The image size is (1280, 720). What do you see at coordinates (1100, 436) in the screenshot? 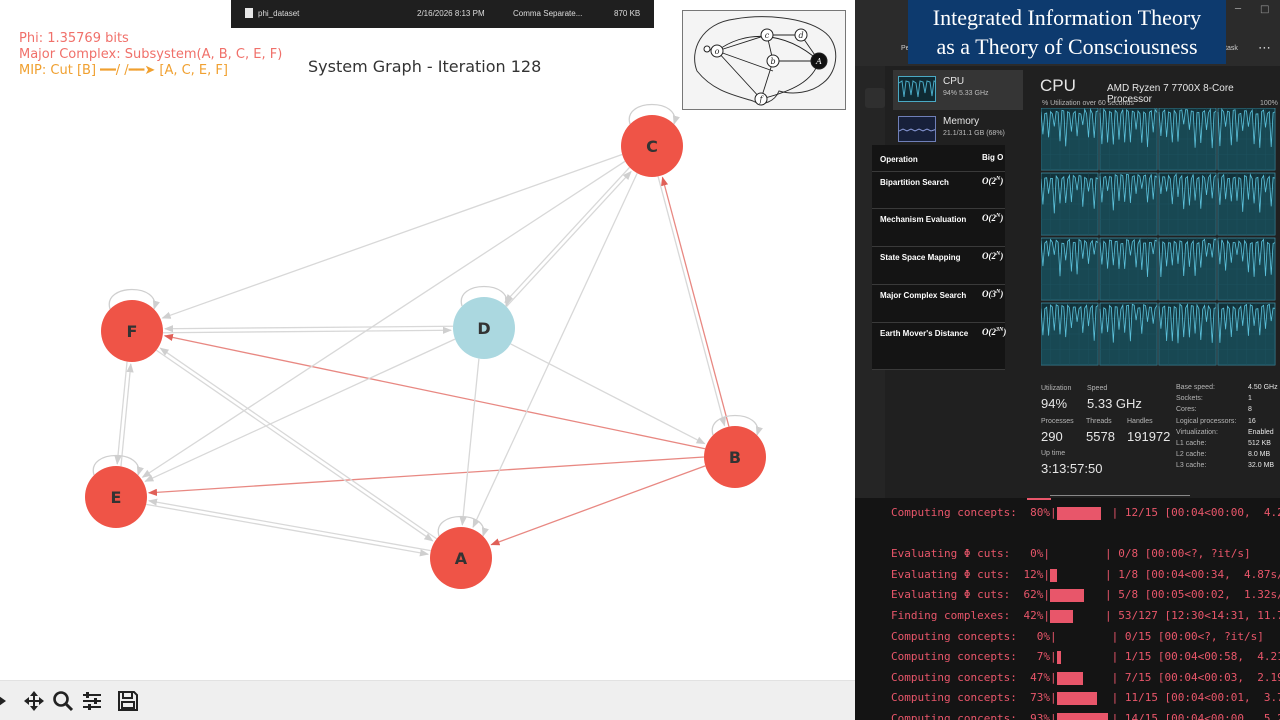
I see `threads-value: 5578` at bounding box center [1100, 436].